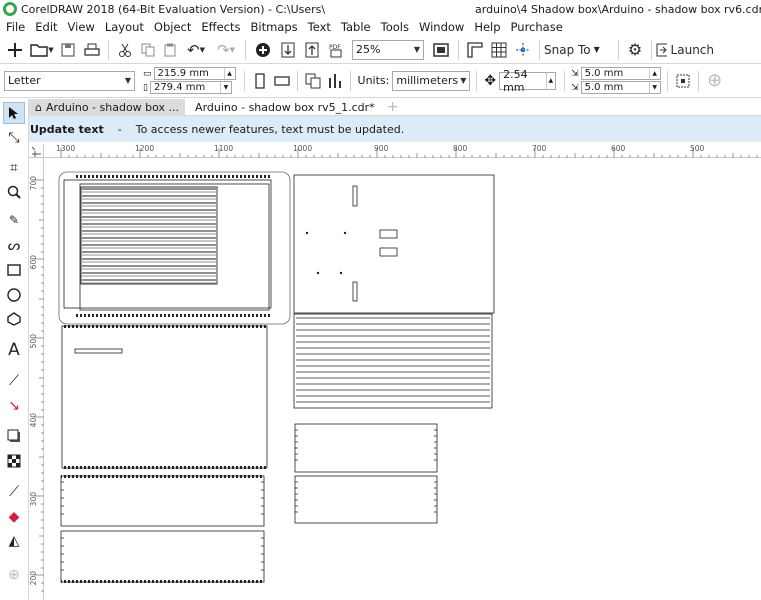 This screenshot has height=600, width=761. Describe the element at coordinates (282, 81) in the screenshot. I see `landscape-button` at that location.